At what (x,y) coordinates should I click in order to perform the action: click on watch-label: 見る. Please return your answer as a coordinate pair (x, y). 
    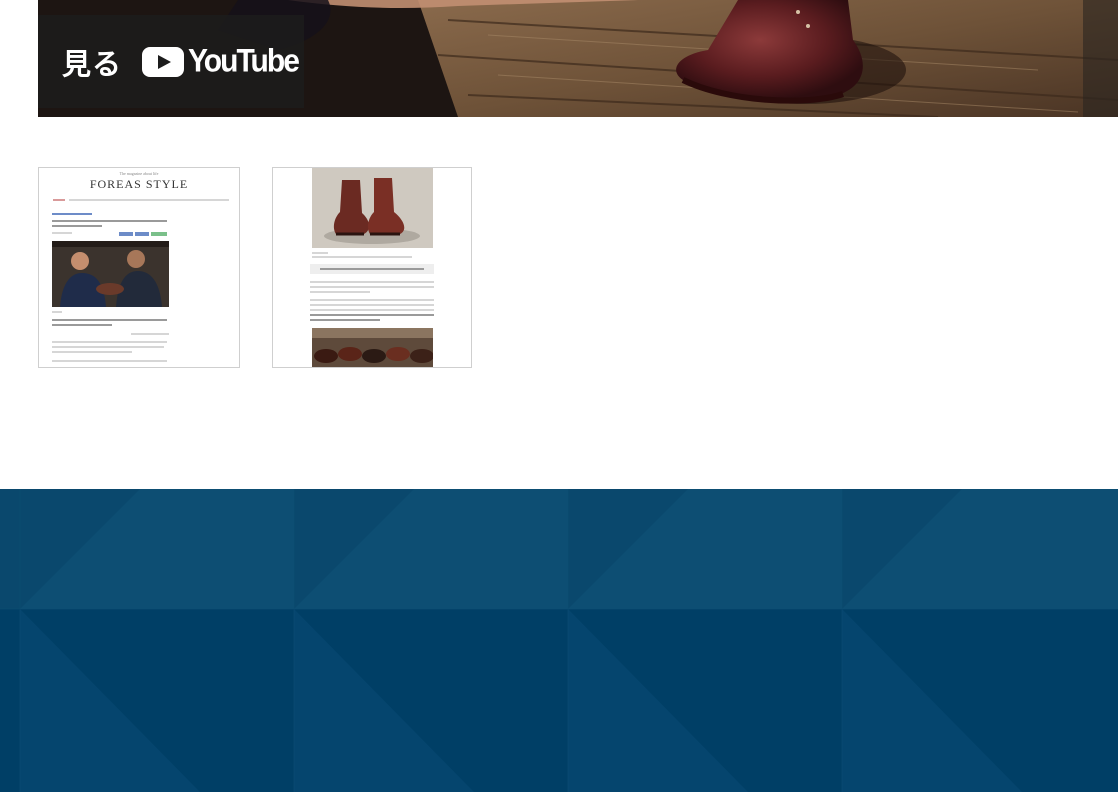
    Looking at the image, I should click on (92, 63).